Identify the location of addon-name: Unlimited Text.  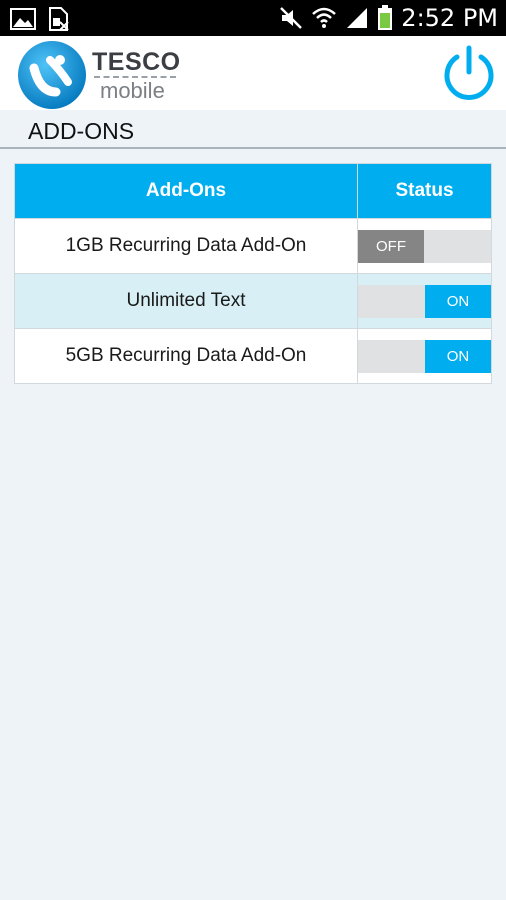
(186, 301).